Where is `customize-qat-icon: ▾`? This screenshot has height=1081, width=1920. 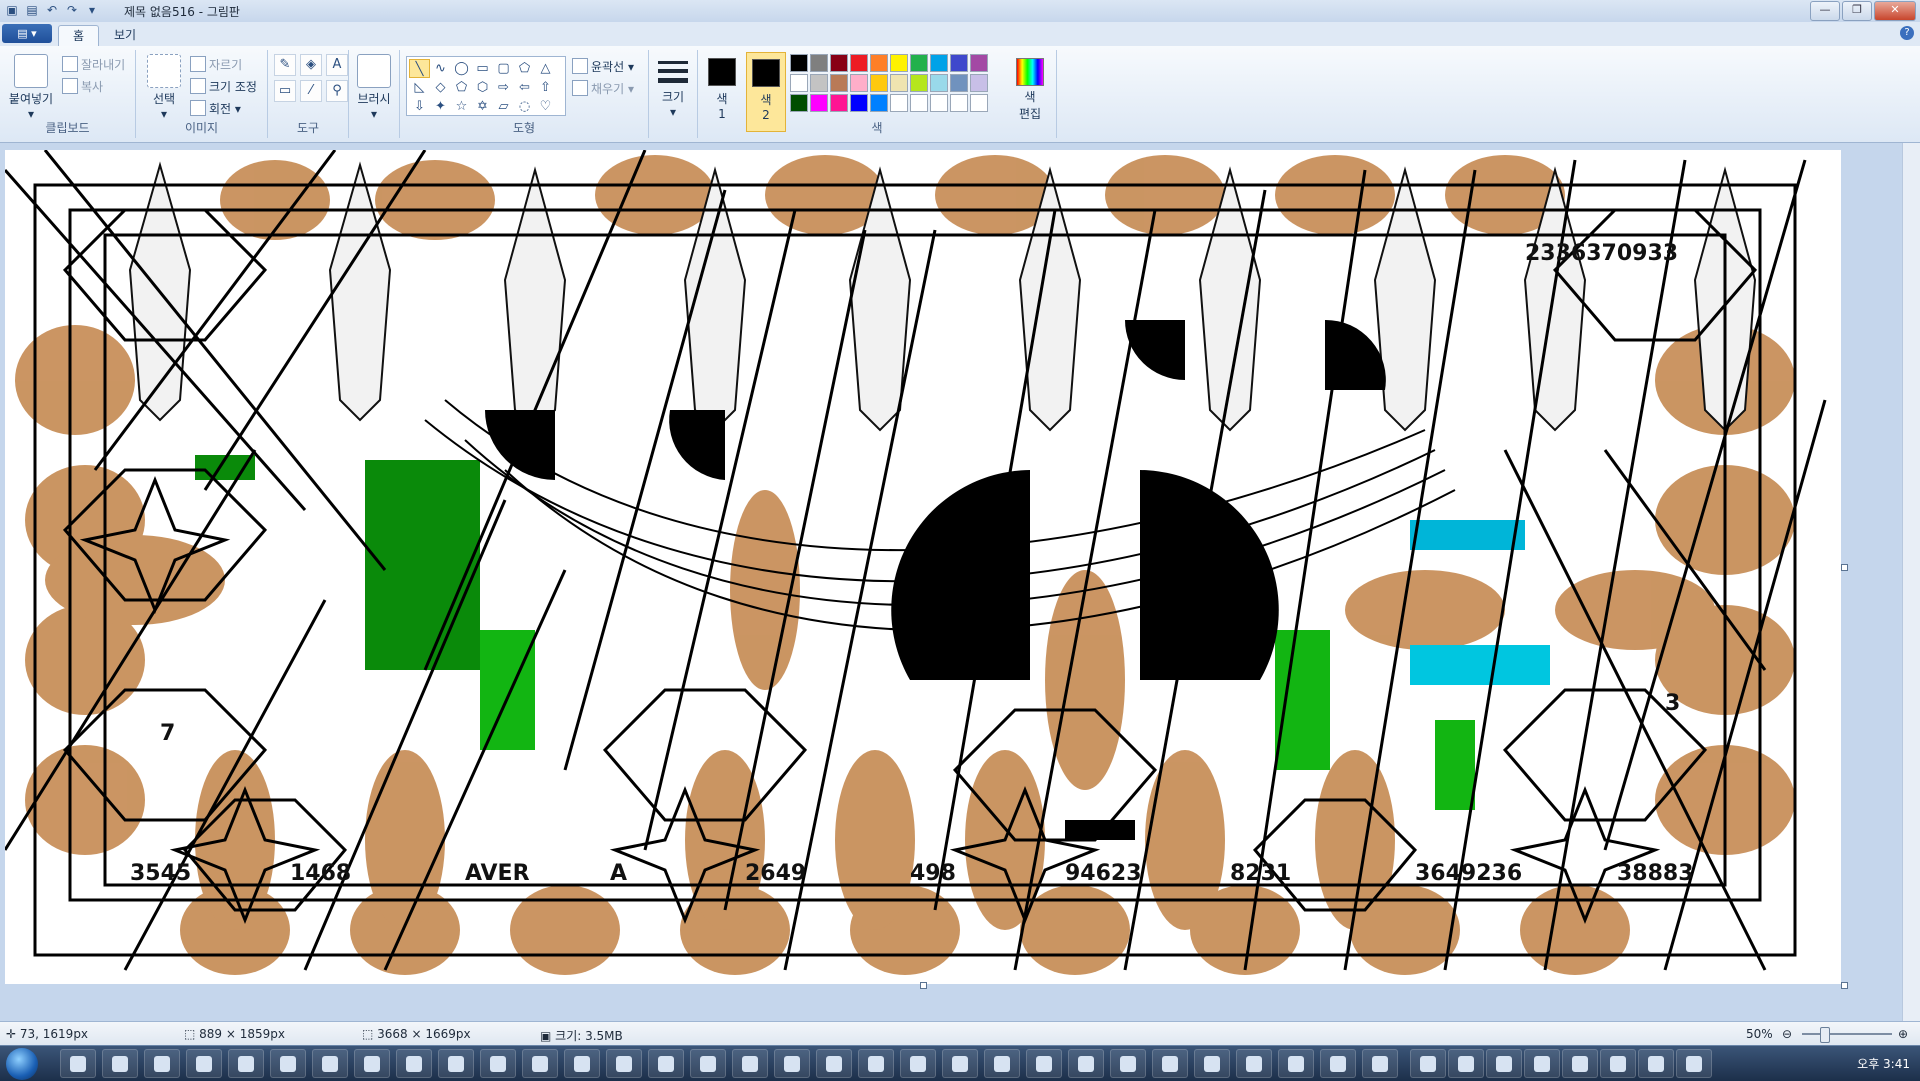 customize-qat-icon: ▾ is located at coordinates (92, 10).